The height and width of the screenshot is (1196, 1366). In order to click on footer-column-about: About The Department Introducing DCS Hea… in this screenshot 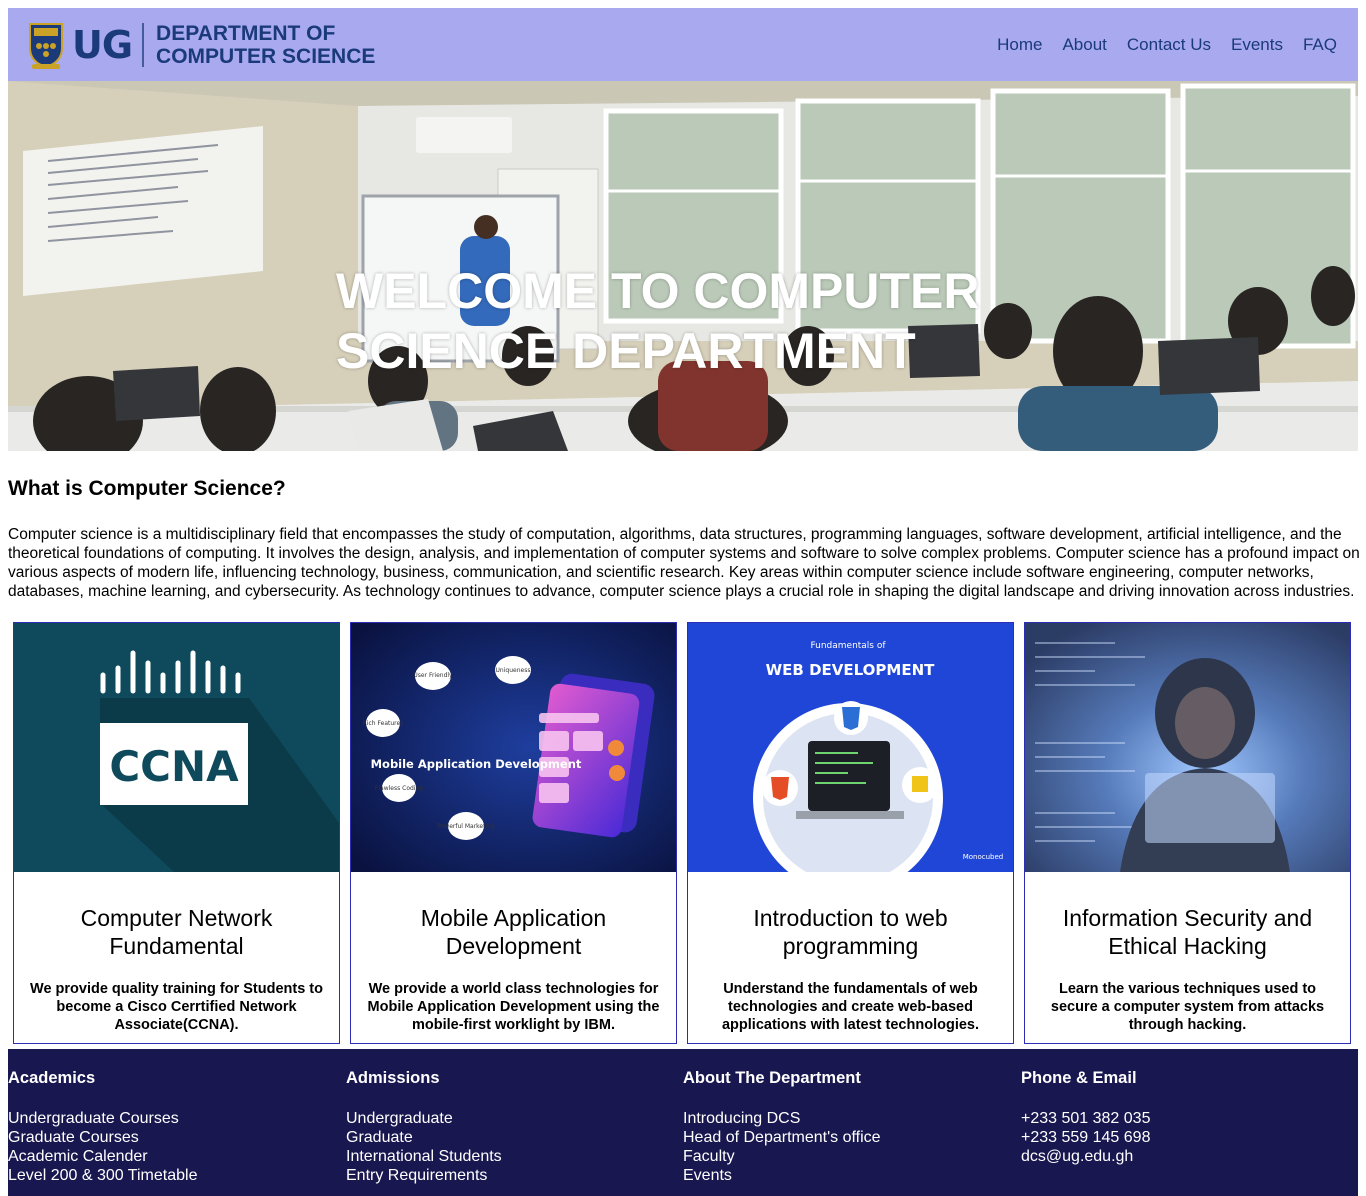, I will do `click(848, 1127)`.